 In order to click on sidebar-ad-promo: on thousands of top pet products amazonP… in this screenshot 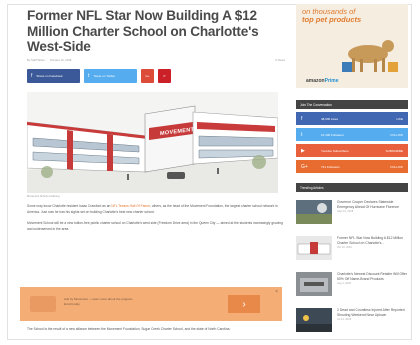, I will do `click(352, 46)`.